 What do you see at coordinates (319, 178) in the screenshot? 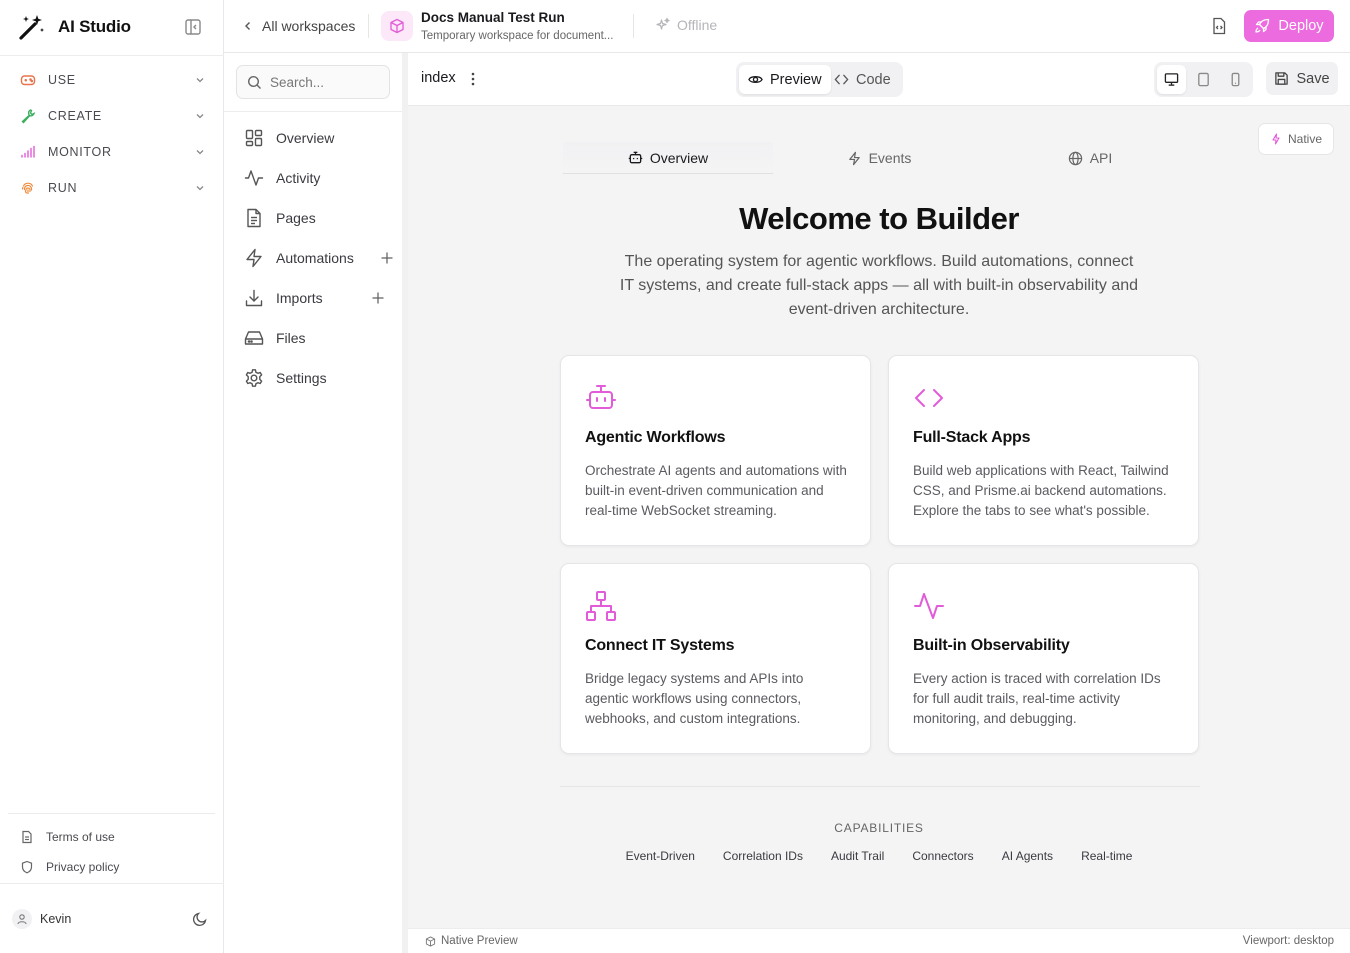
I see `sidebar-item-activity: Activity` at bounding box center [319, 178].